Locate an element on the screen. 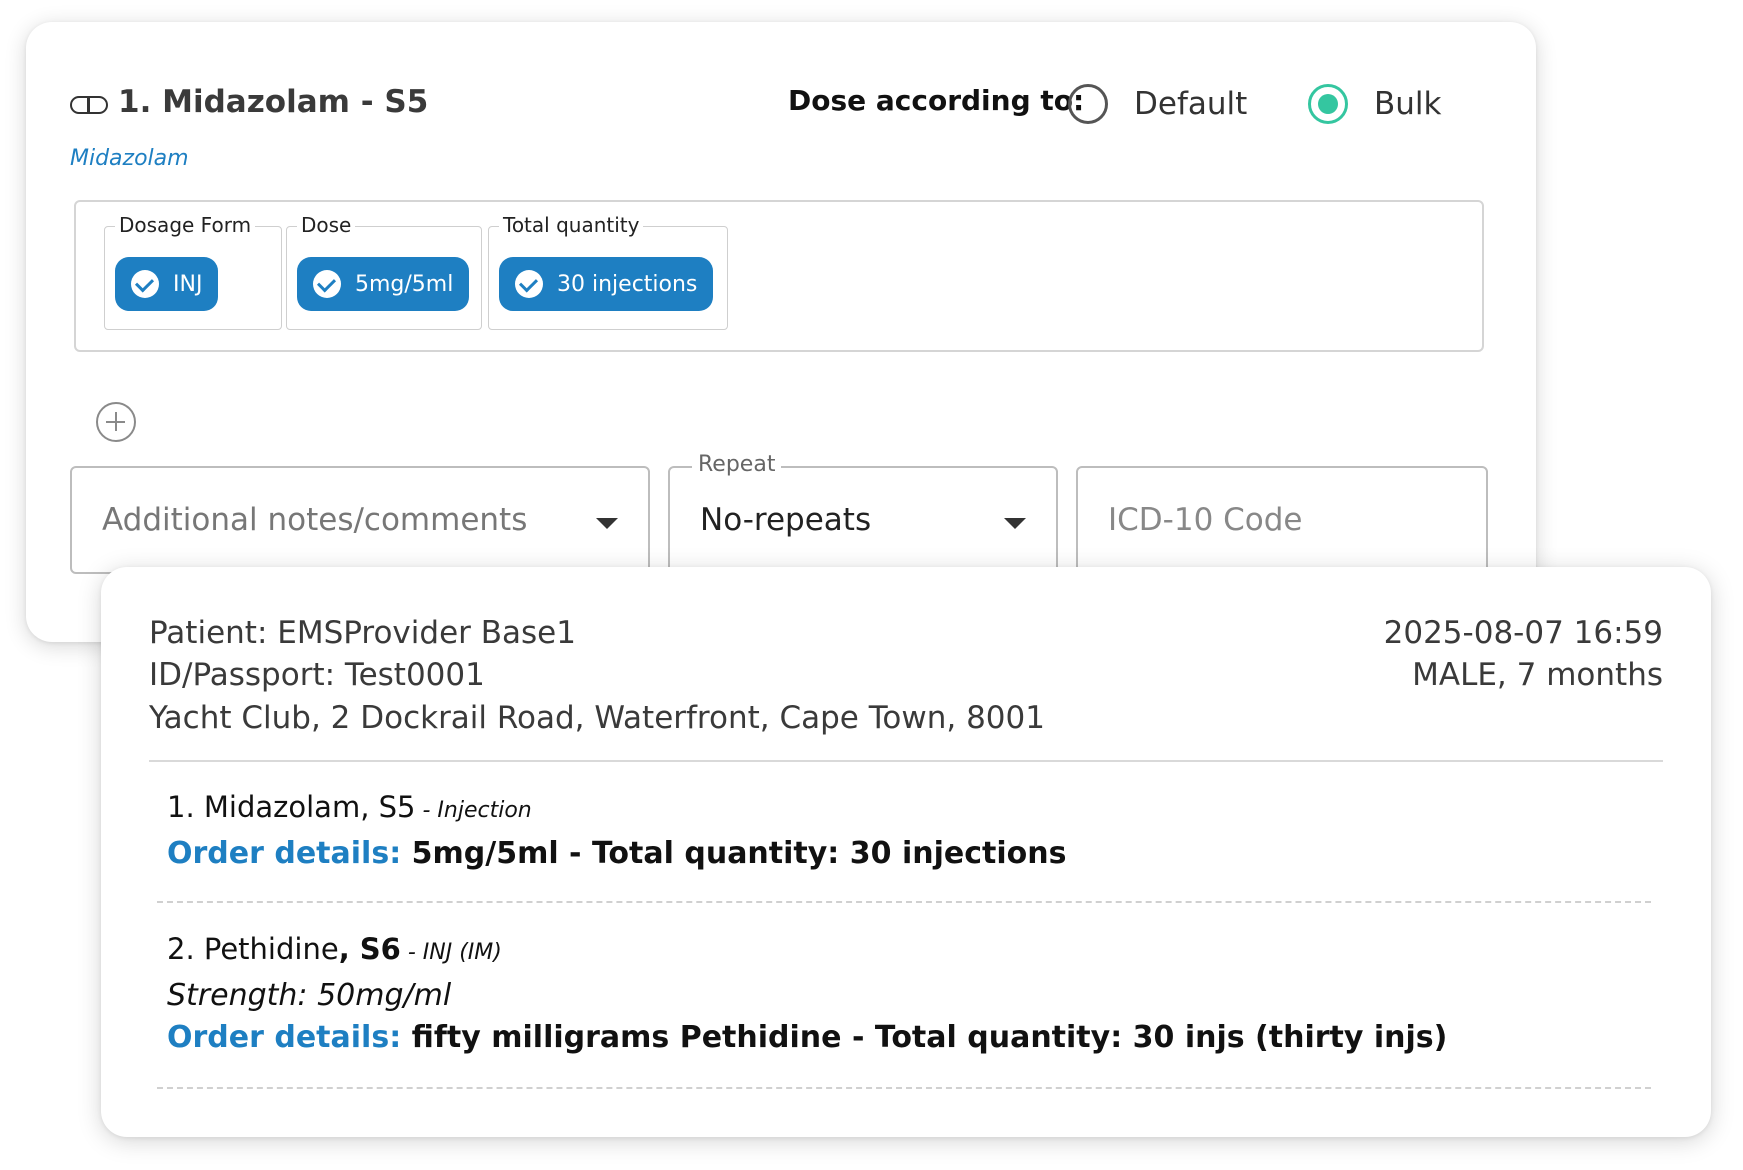 Image resolution: width=1743 pixels, height=1170 pixels. radio-bulk: Bulk is located at coordinates (1374, 104).